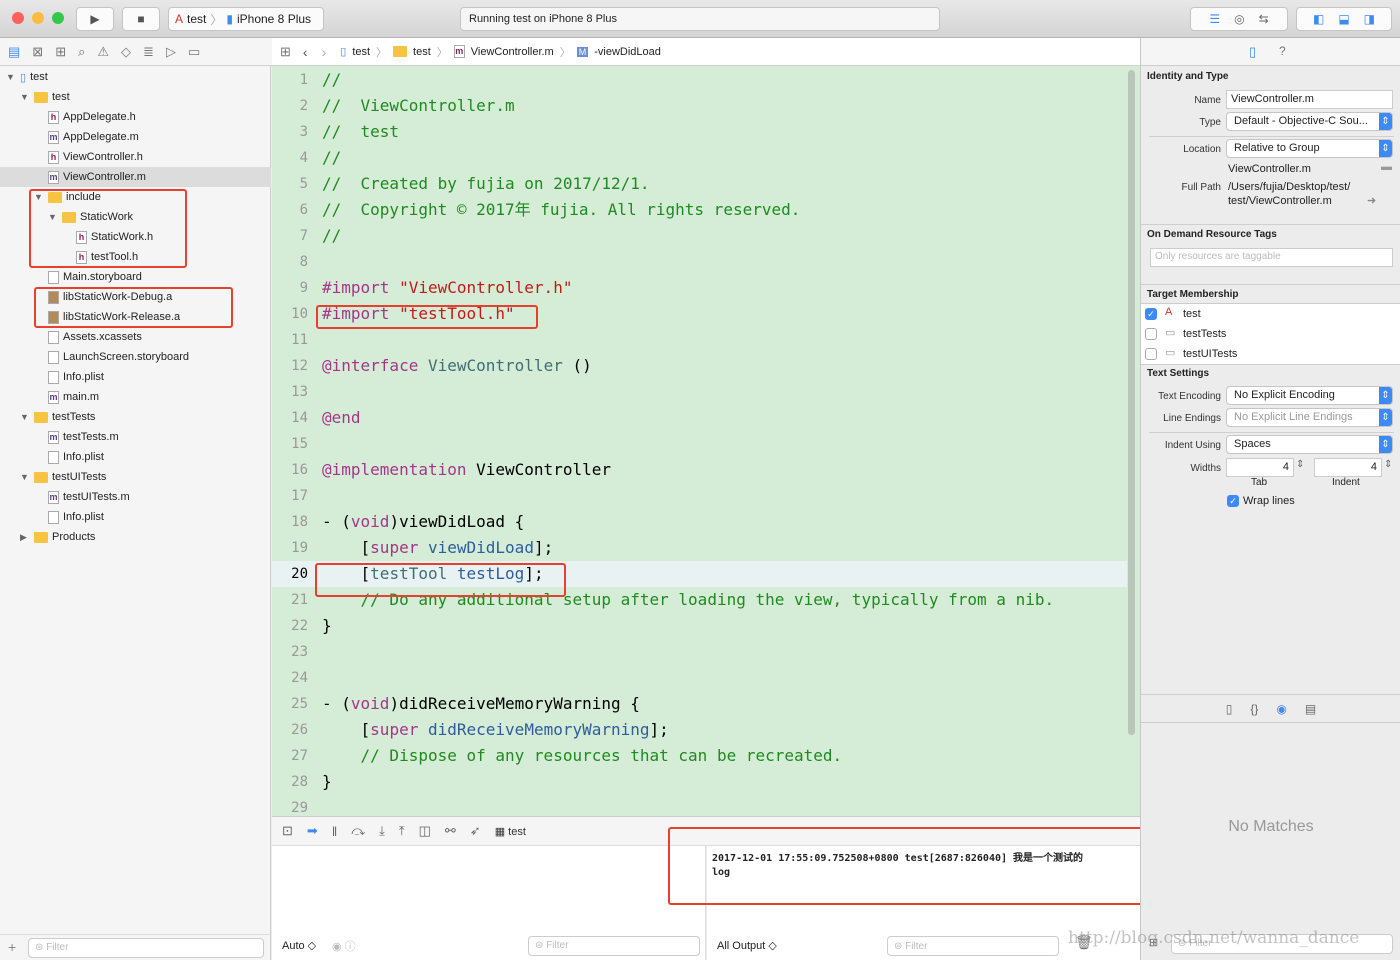 Image resolution: width=1400 pixels, height=960 pixels. I want to click on code-line: 7 //, so click(699, 236).